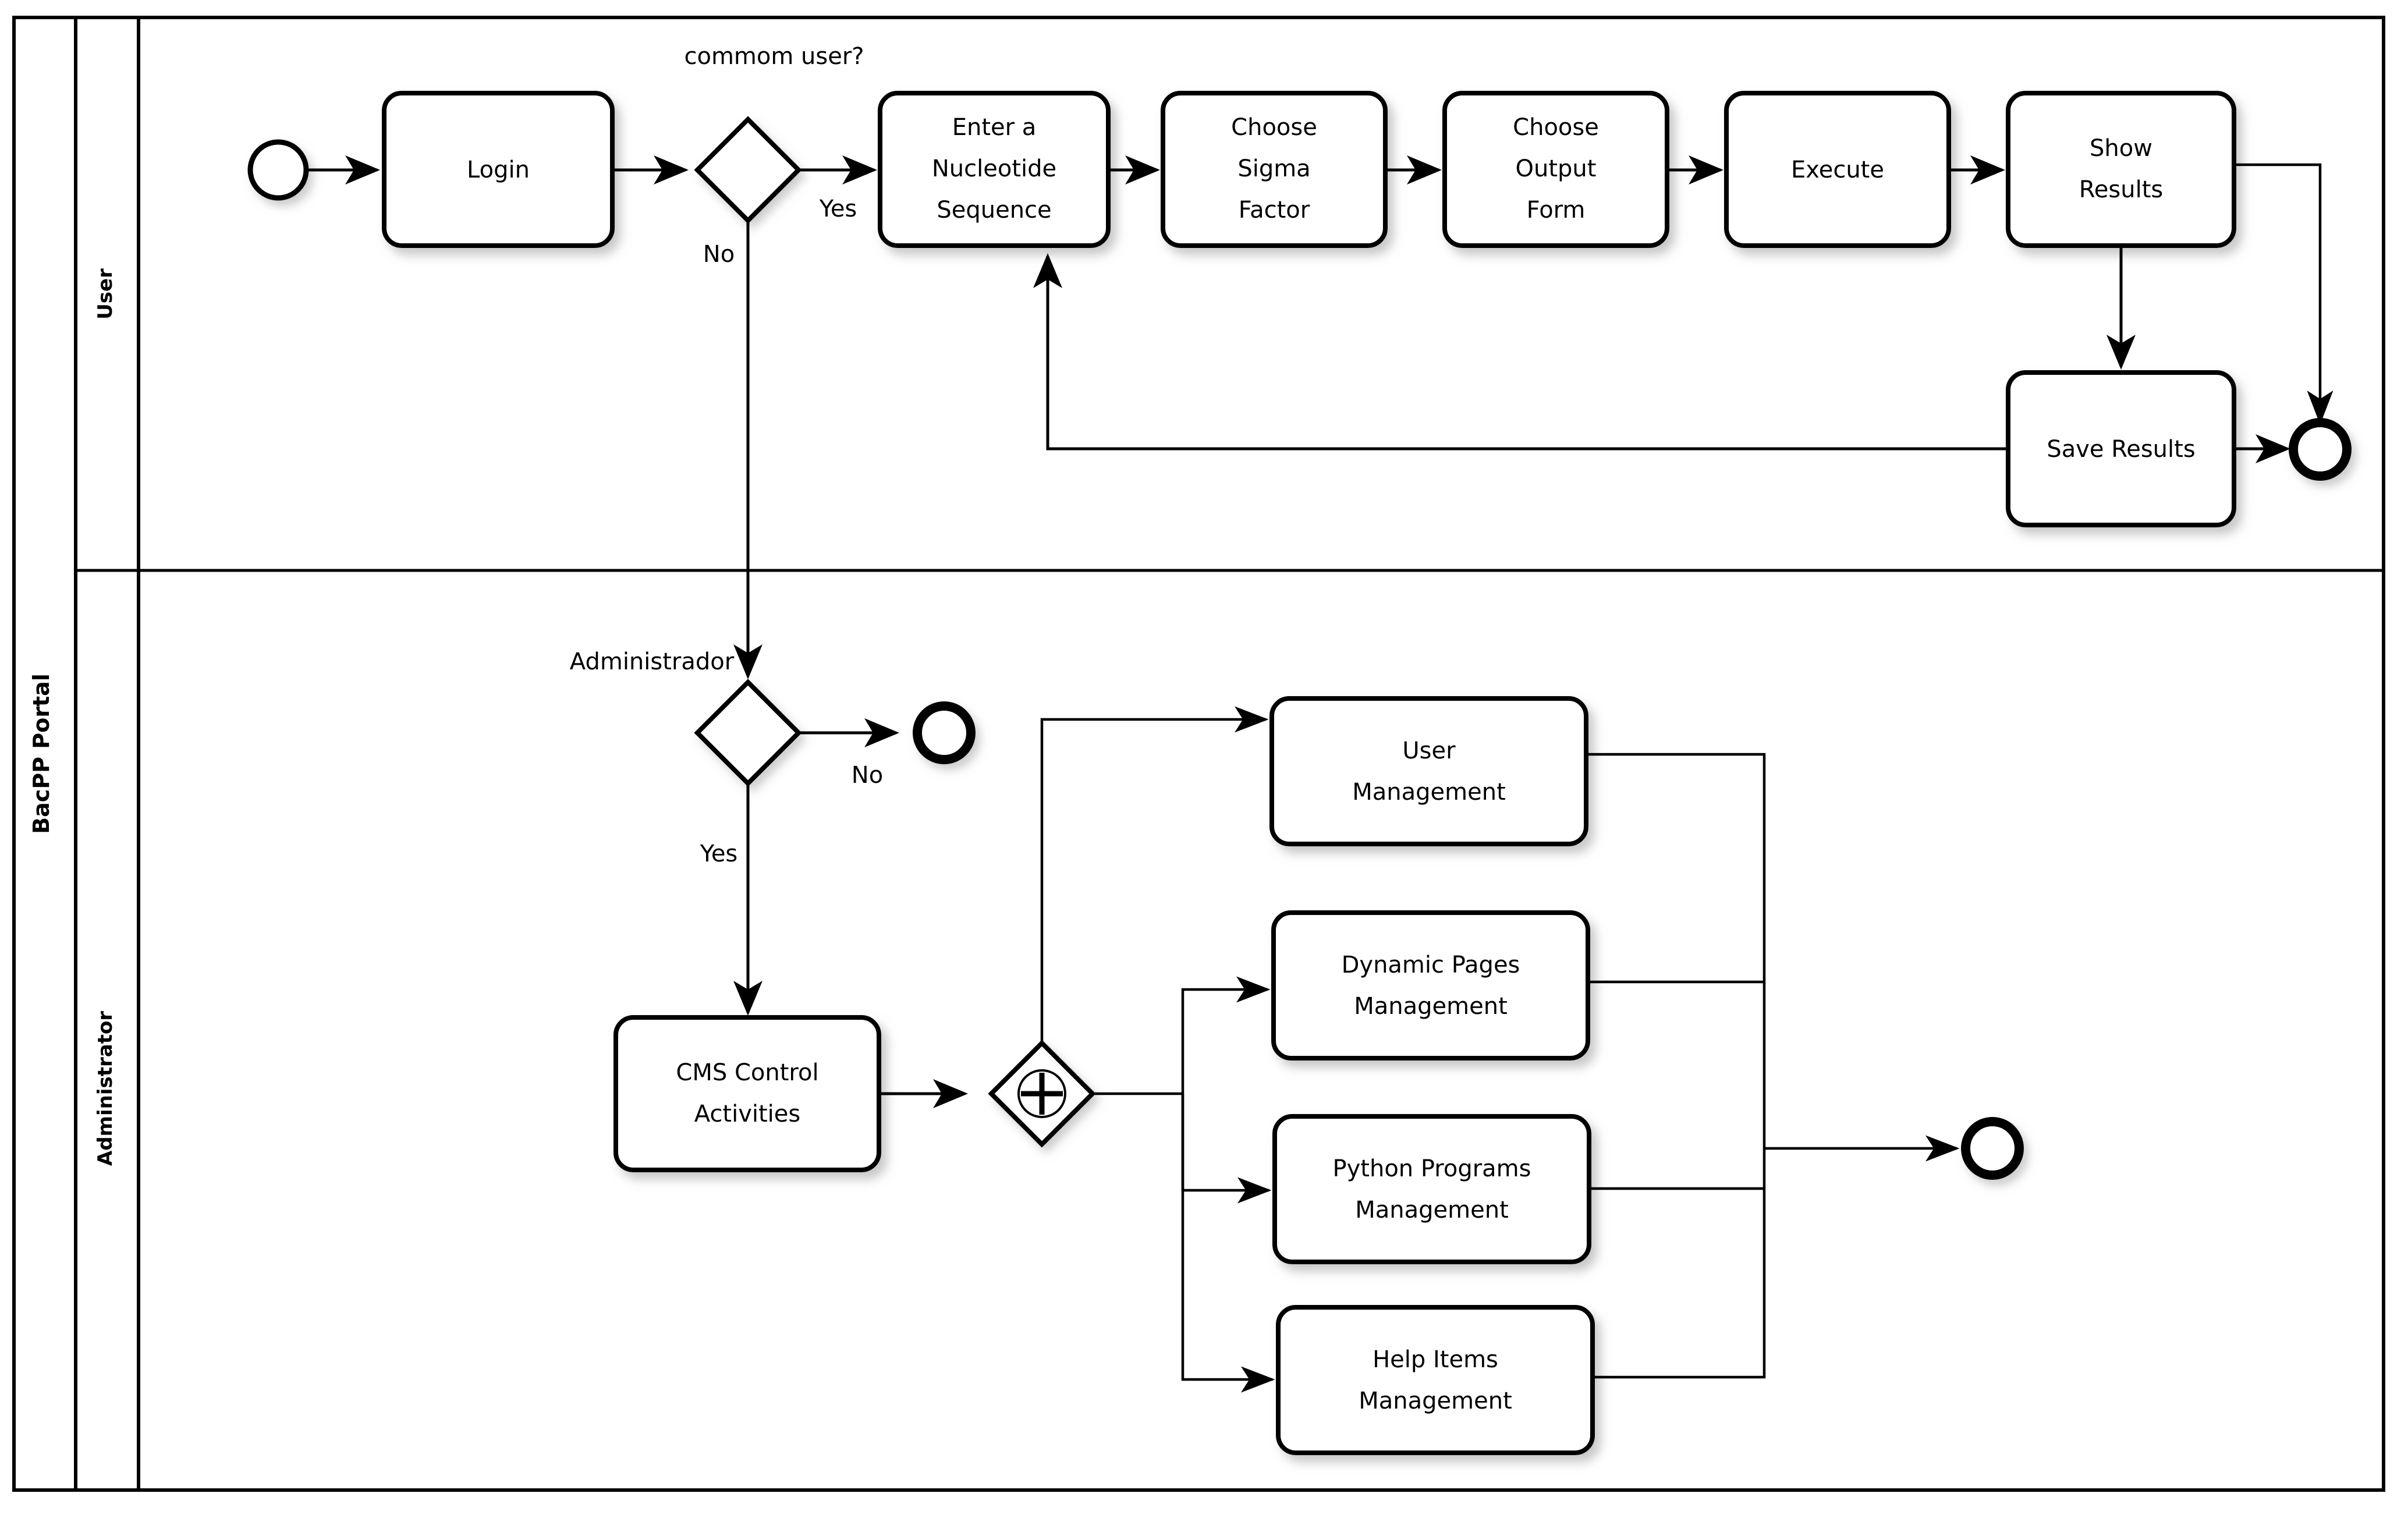  Describe the element at coordinates (1556, 211) in the screenshot. I see `task-output-form-line3: Form` at that location.